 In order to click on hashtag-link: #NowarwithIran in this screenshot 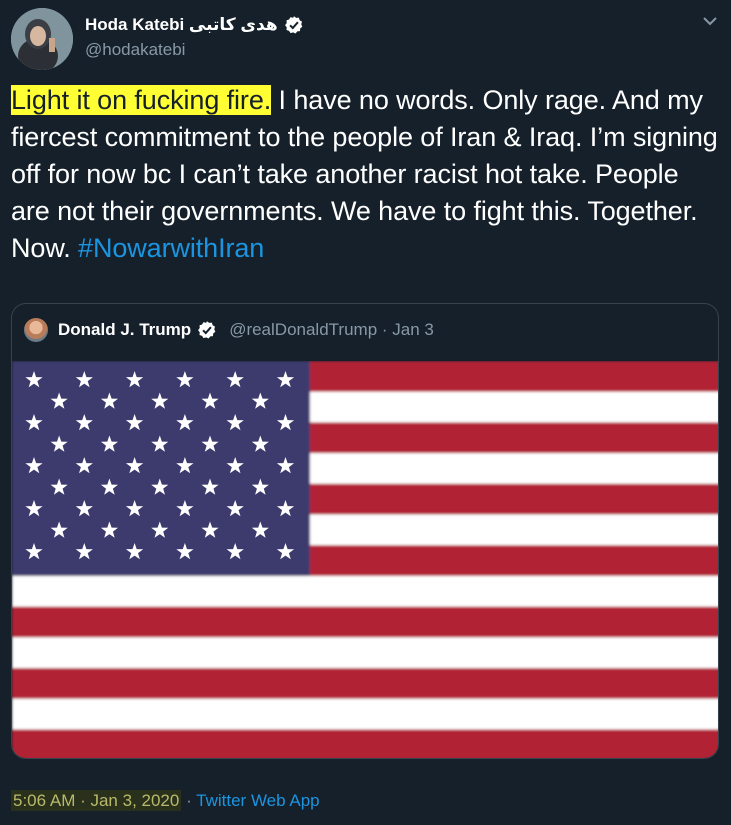, I will do `click(171, 248)`.